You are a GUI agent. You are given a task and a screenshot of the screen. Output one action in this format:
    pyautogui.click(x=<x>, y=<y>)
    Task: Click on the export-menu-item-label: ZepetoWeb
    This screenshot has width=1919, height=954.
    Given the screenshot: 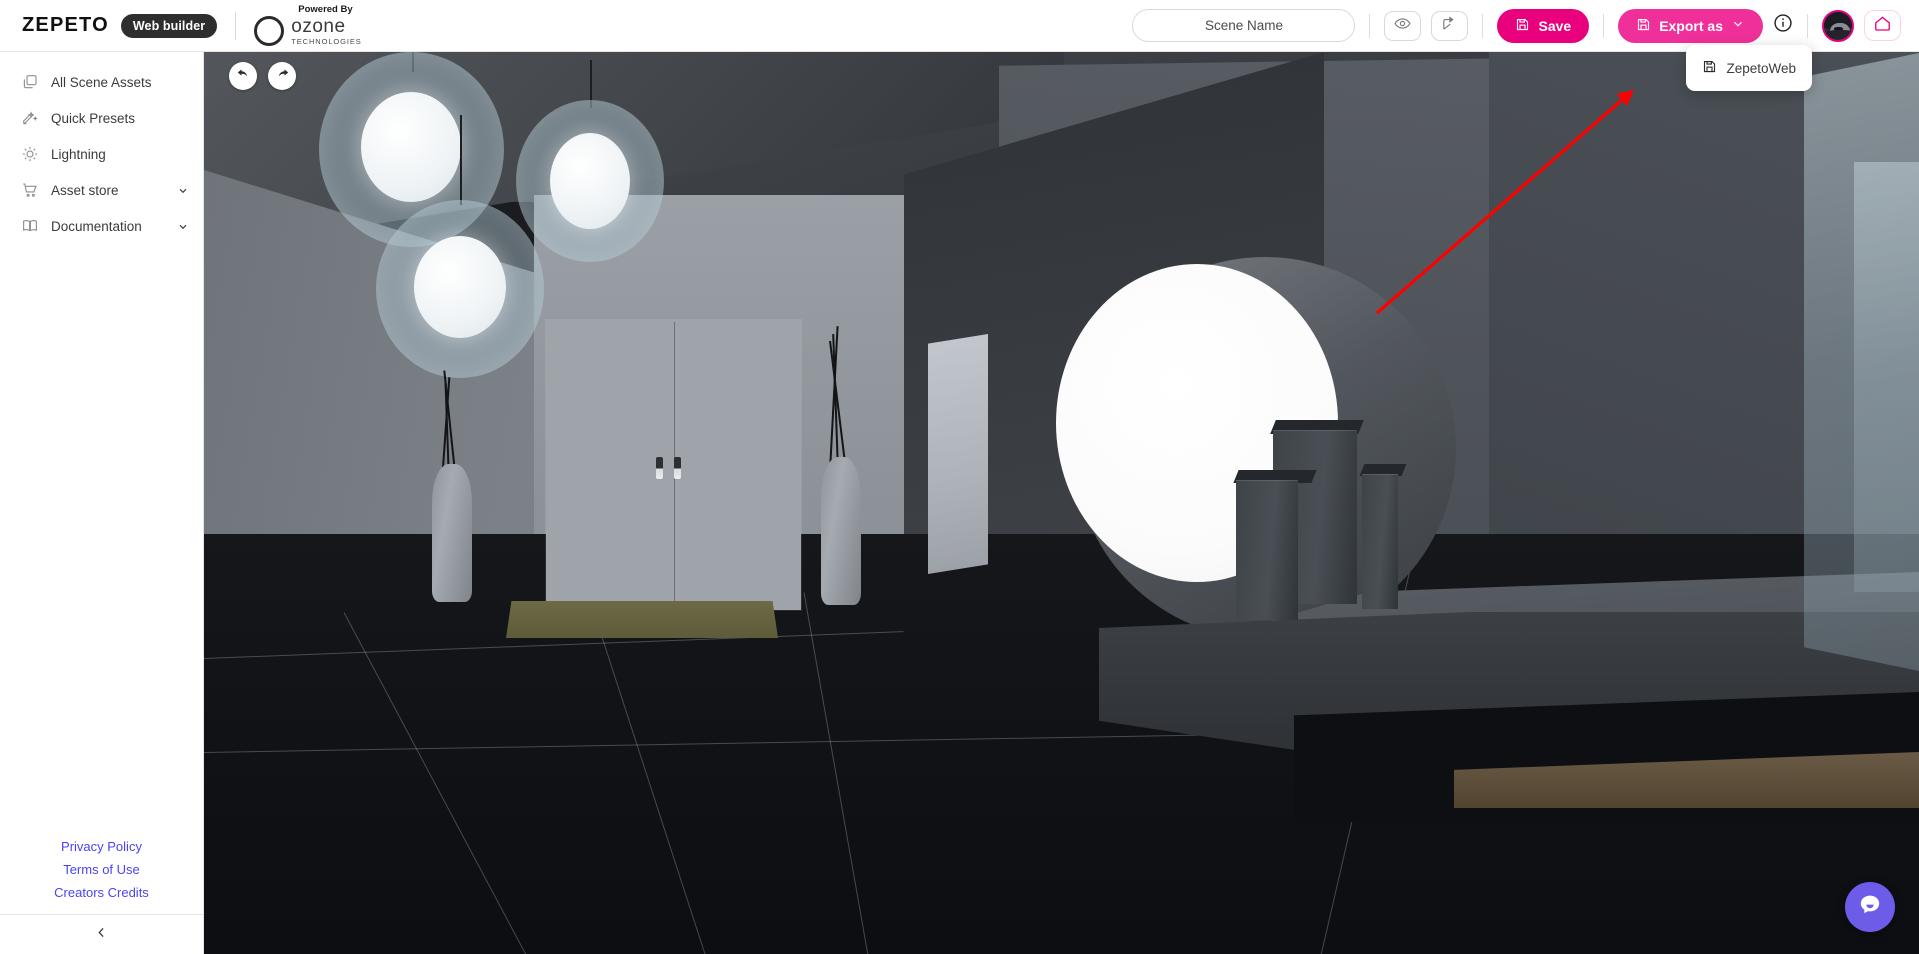 What is the action you would take?
    pyautogui.click(x=1761, y=68)
    